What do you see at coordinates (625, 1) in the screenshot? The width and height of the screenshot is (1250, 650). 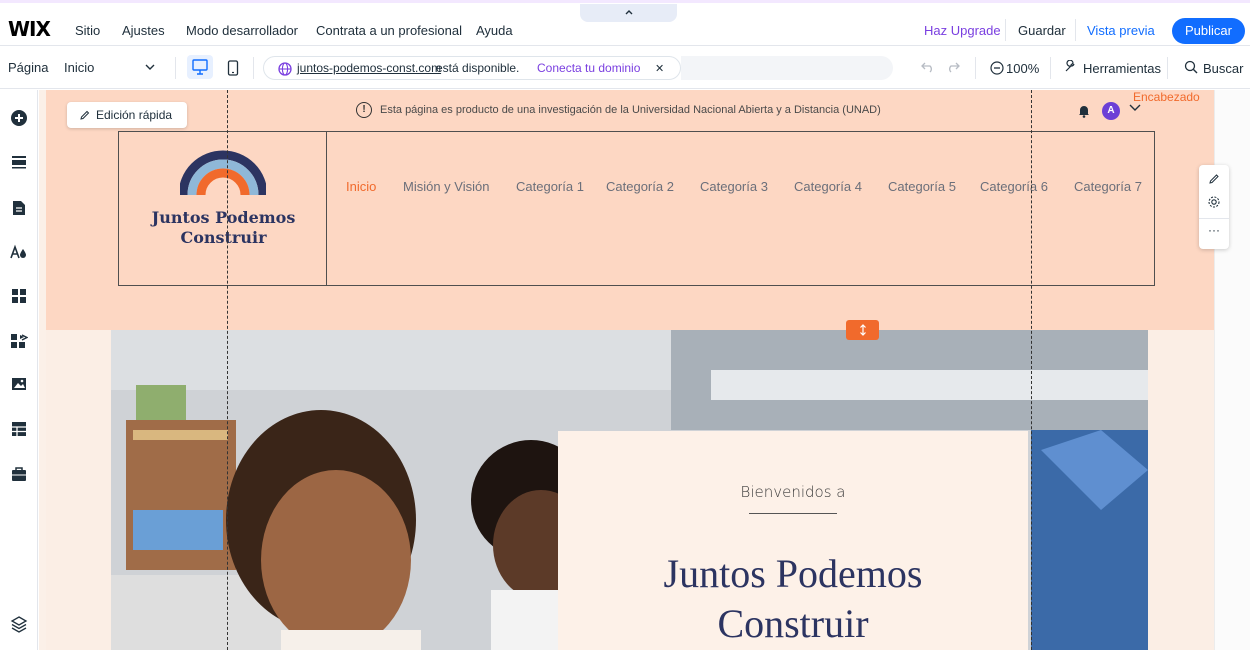 I see `top-accent-line` at bounding box center [625, 1].